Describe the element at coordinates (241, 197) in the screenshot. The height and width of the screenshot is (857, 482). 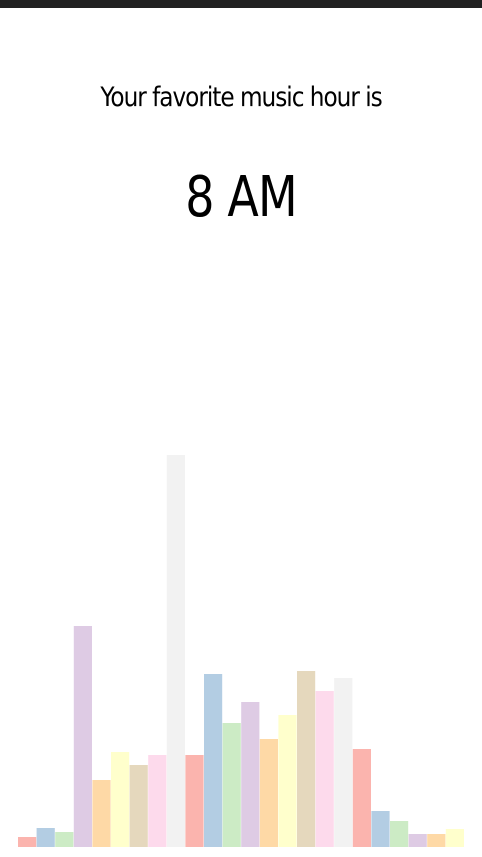
I see `favorite-hour-value: 8 AM` at that location.